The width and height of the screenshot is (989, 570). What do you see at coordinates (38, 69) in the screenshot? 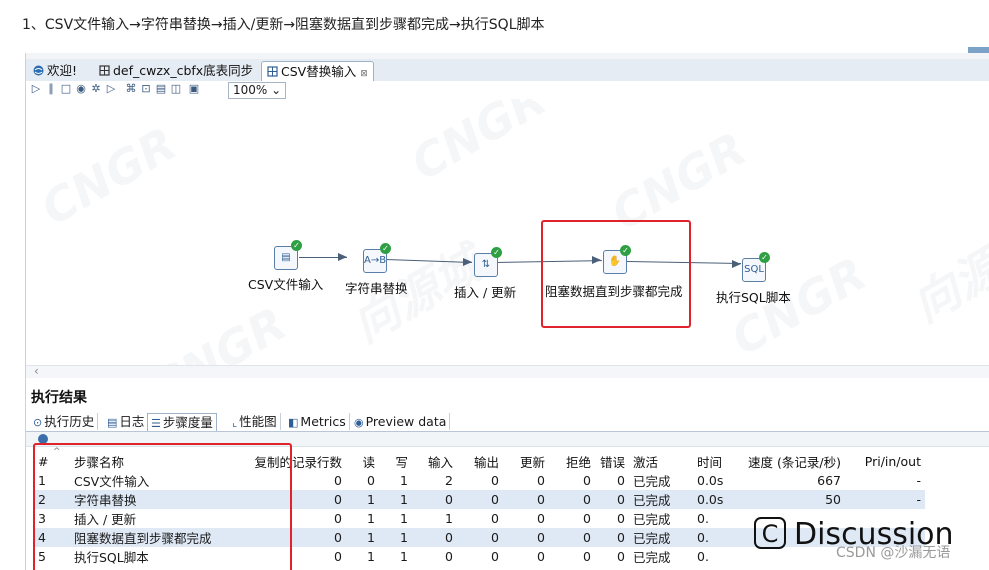
I see `globe-icon` at bounding box center [38, 69].